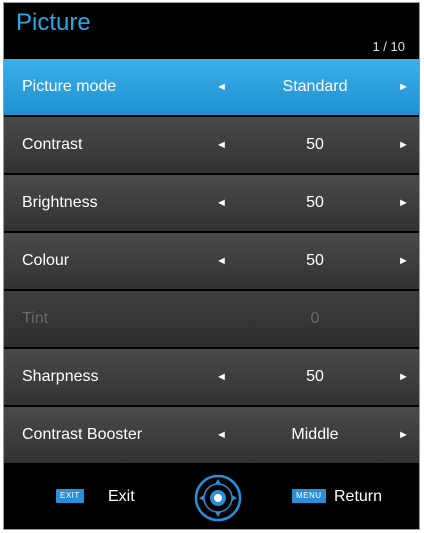 This screenshot has height=533, width=424. I want to click on setting-label: Tint, so click(35, 318).